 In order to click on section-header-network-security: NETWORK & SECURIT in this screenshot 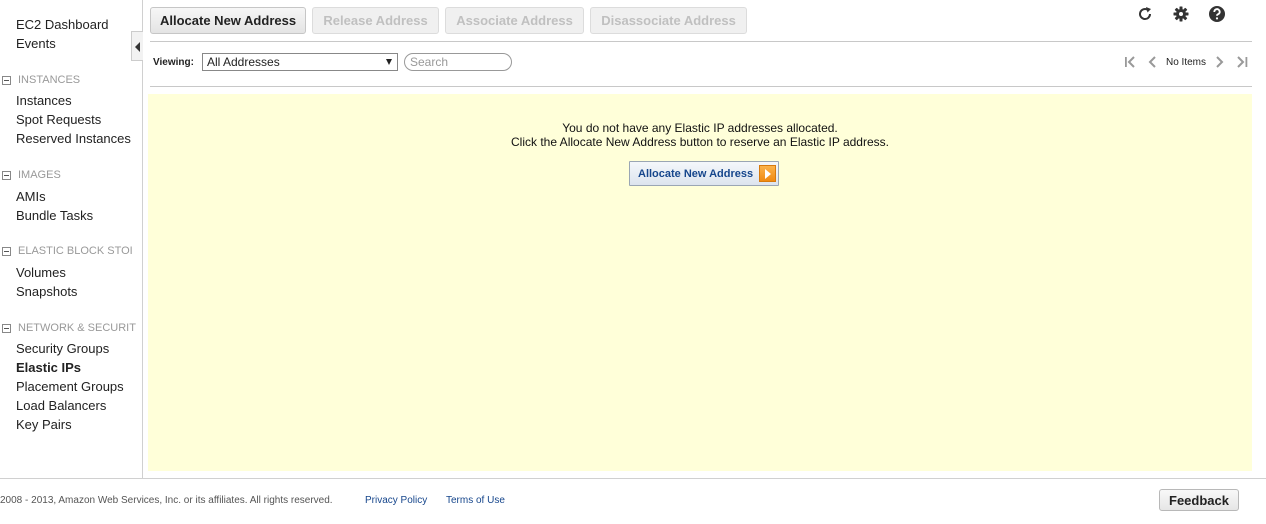, I will do `click(69, 328)`.